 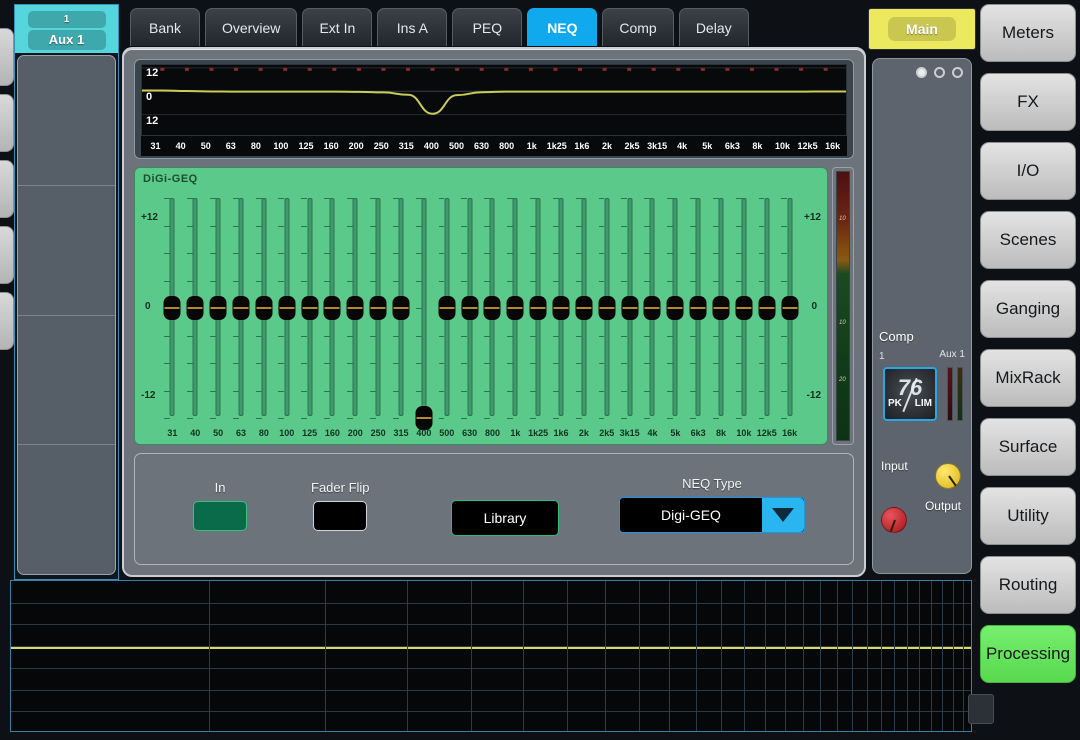 I want to click on nav-scenes: Scenes, so click(x=1028, y=240).